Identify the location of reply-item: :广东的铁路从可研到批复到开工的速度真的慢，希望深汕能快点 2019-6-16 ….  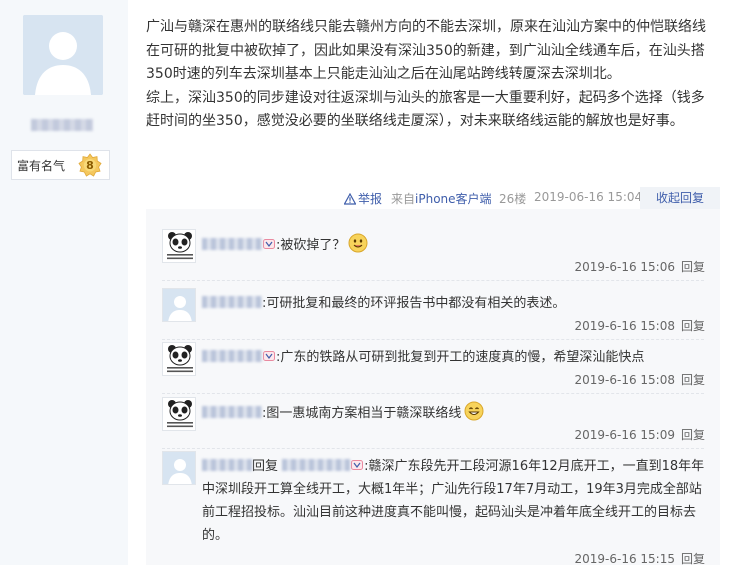
(433, 358).